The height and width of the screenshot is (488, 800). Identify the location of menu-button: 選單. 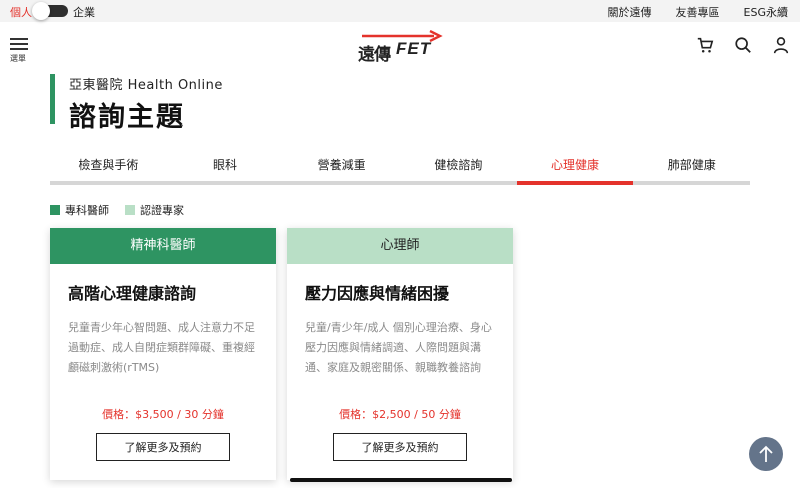
(21, 51).